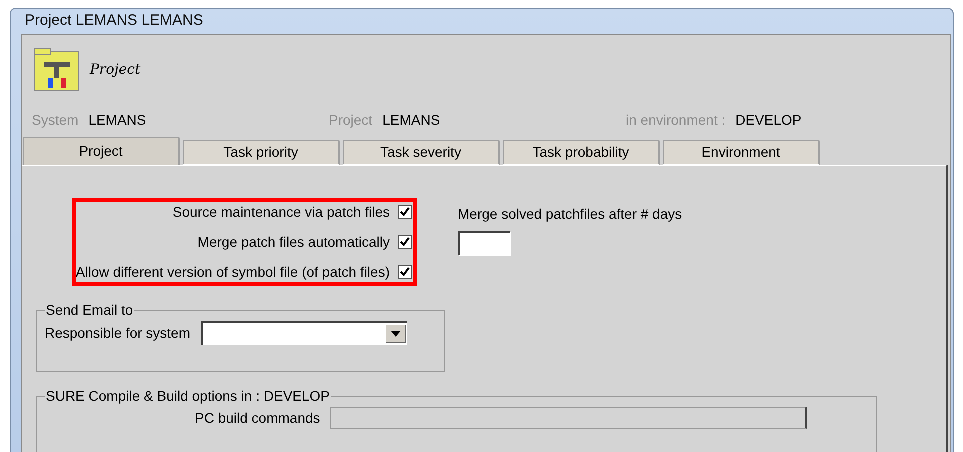 The image size is (963, 452). Describe the element at coordinates (114, 21) in the screenshot. I see `window-title: Project LEMANS LEMANS` at that location.